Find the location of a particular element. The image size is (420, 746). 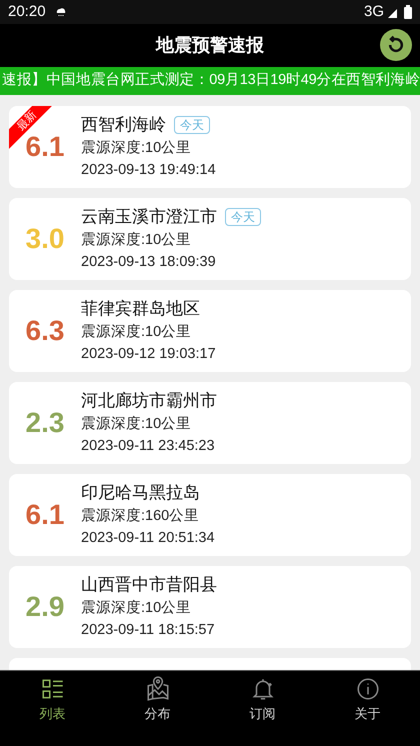

location-name: 菲律宾群岛地区 is located at coordinates (140, 309).